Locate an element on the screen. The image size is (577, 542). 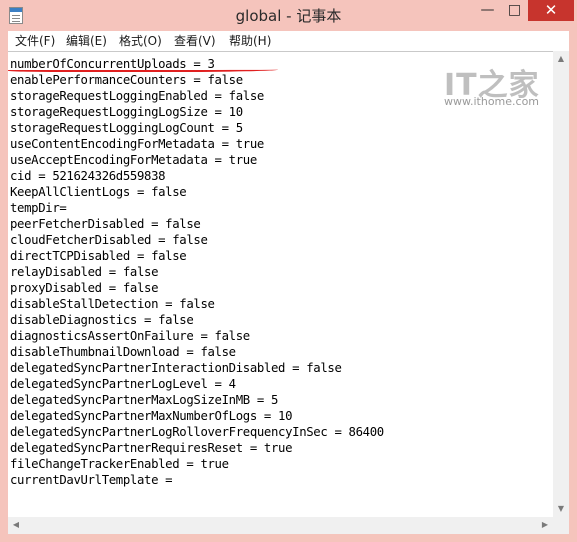
menu-format: 格式(O) is located at coordinates (140, 40).